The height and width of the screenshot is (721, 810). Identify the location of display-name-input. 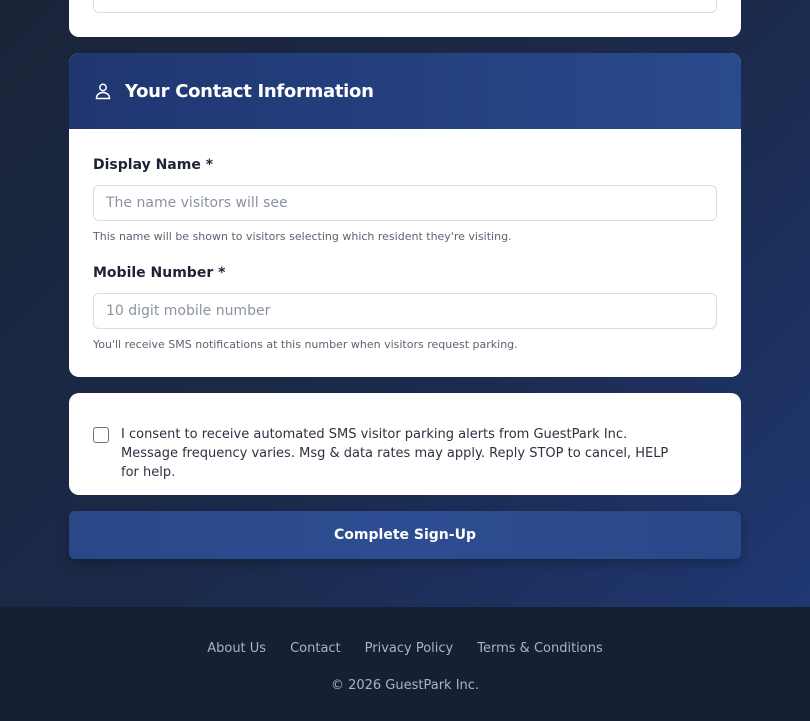
(405, 203).